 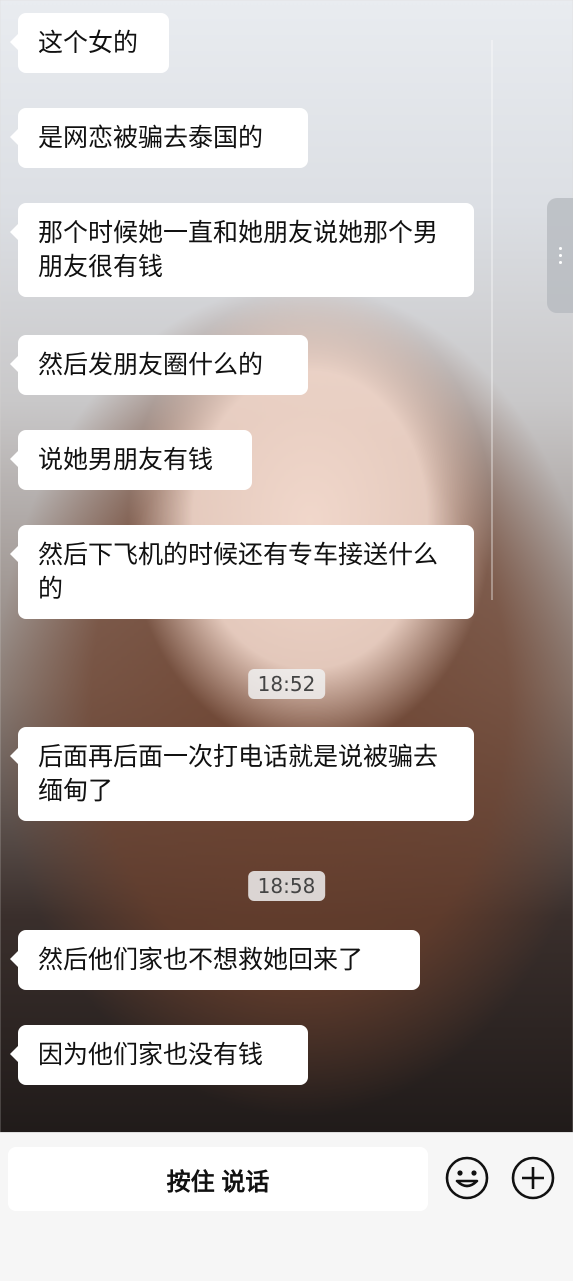 I want to click on chat-input-bar: 按住 说话, so click(x=286, y=1206).